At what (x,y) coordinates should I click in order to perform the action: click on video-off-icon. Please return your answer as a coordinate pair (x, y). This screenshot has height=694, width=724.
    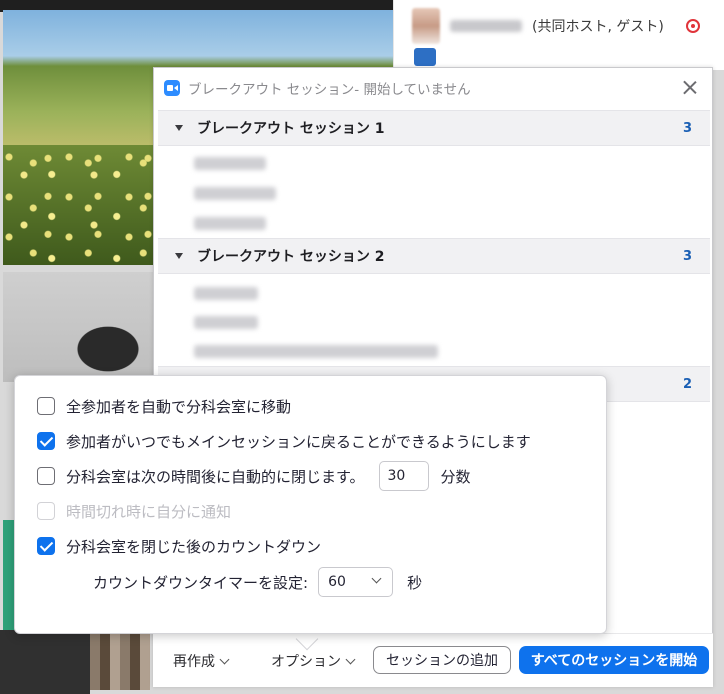
    Looking at the image, I should click on (425, 57).